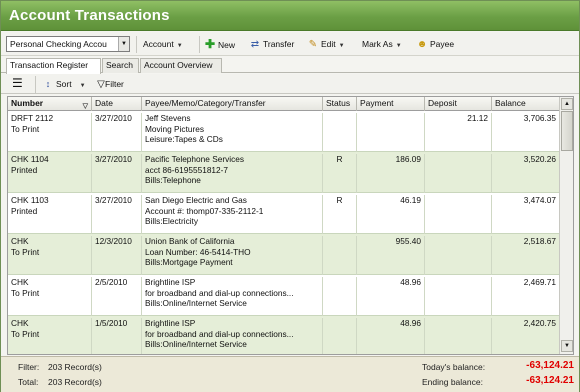 This screenshot has width=580, height=392. Describe the element at coordinates (408, 241) in the screenshot. I see `cell-text: 955.40` at that location.